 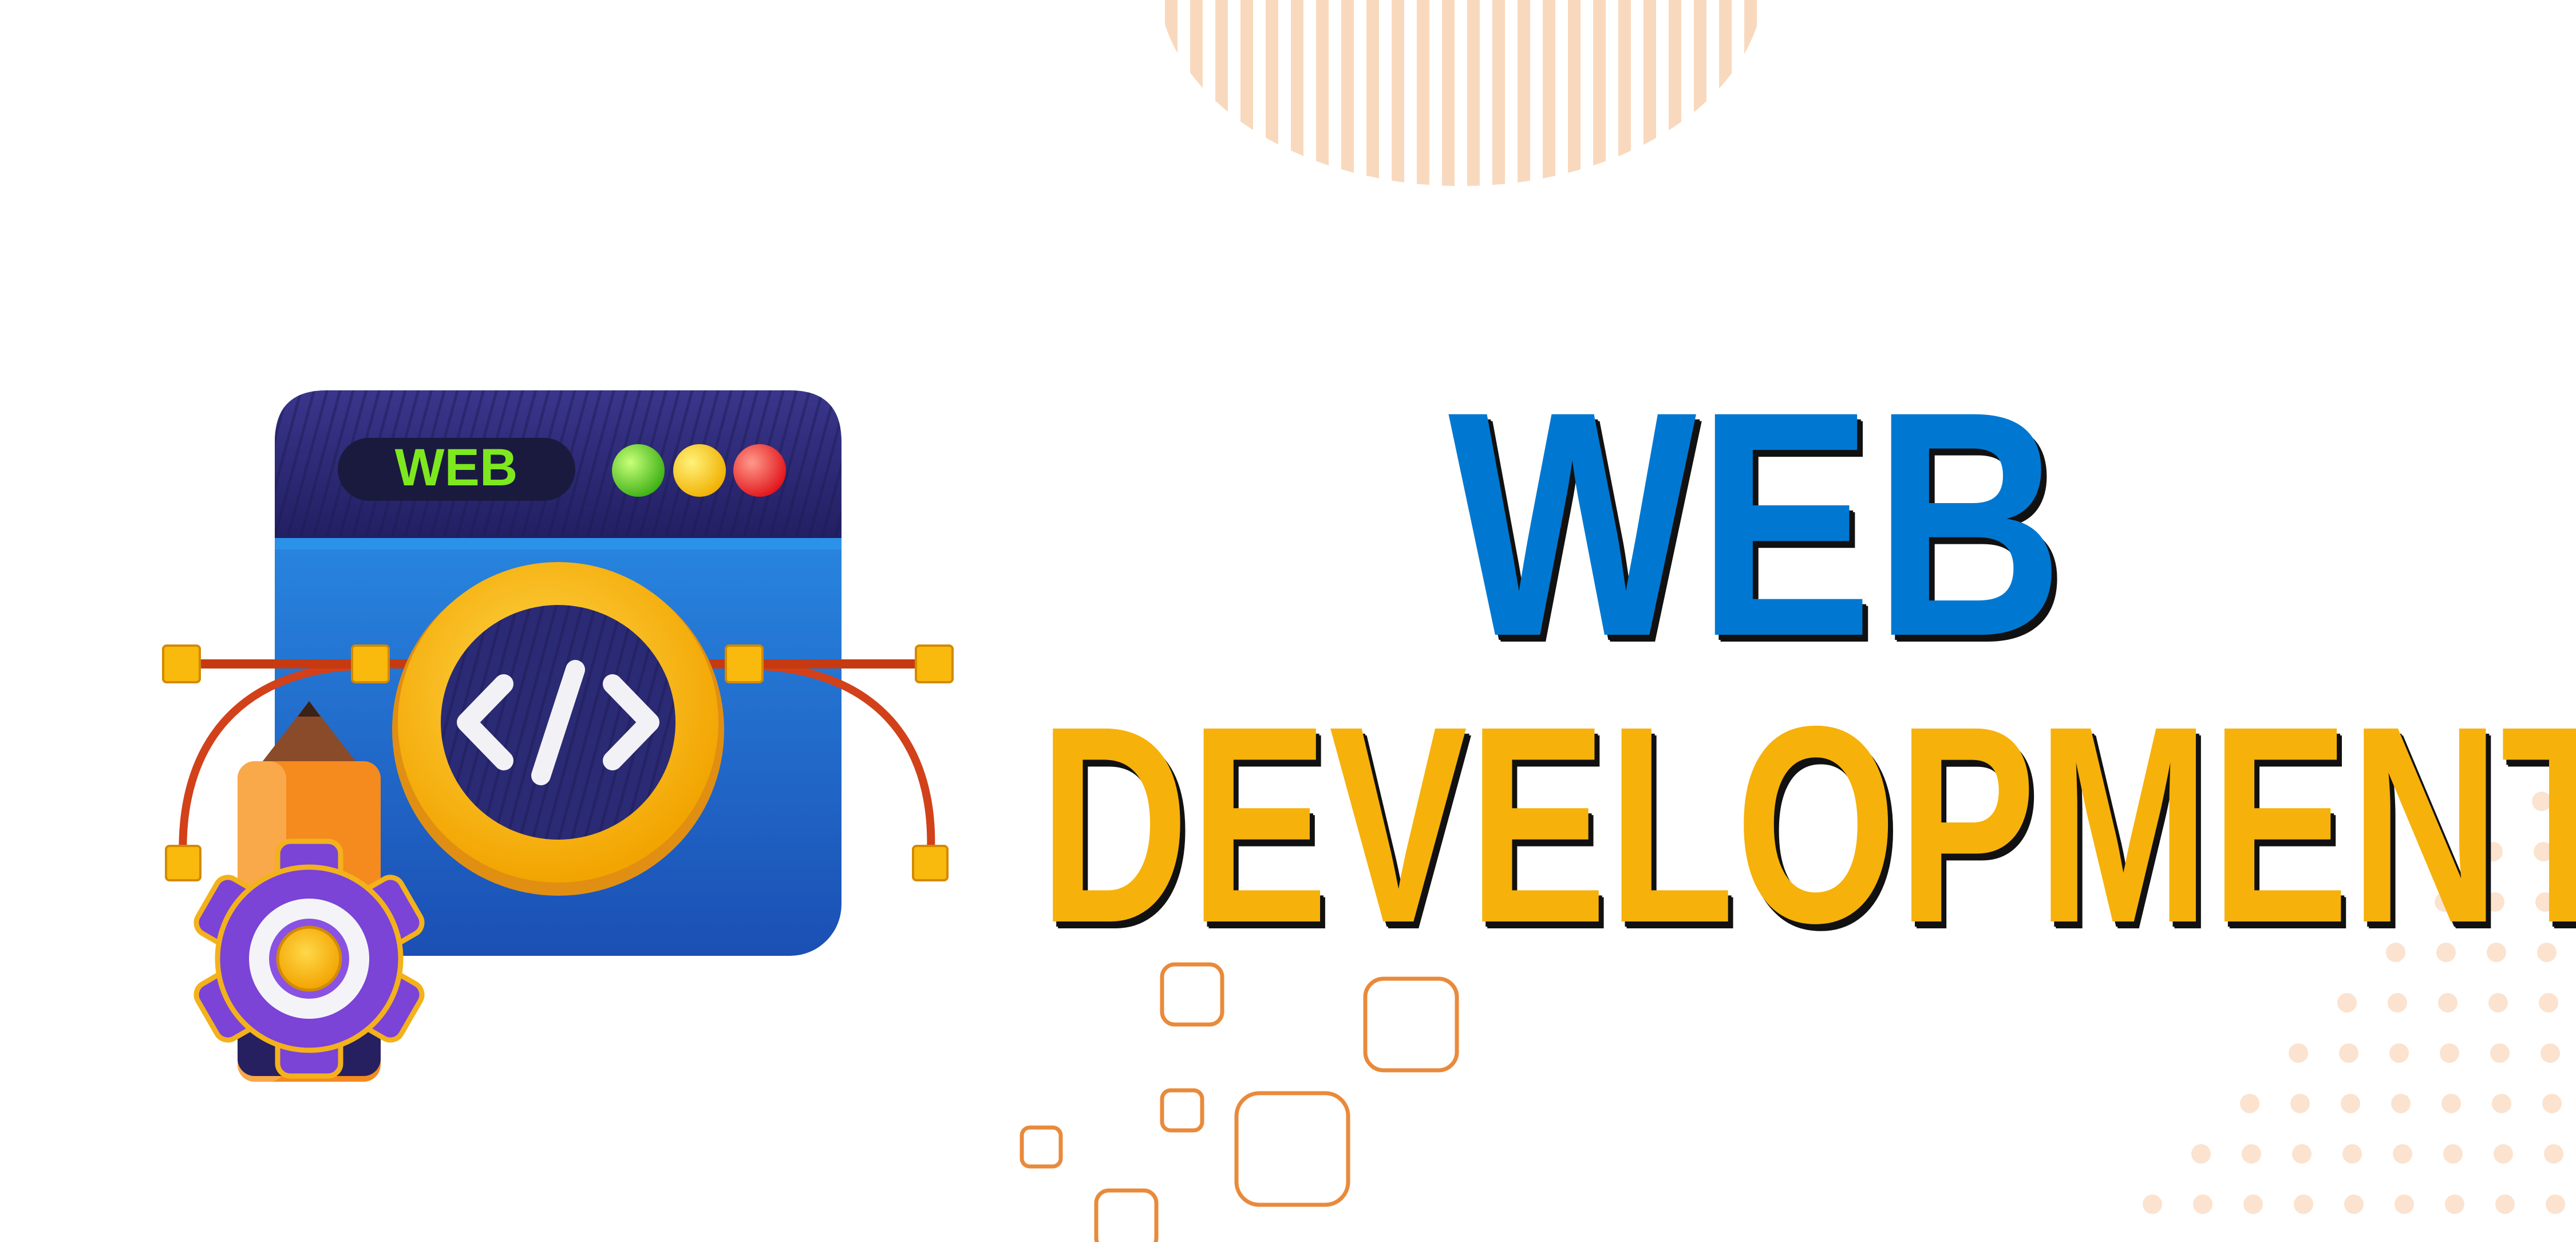 What do you see at coordinates (1239, 1102) in the screenshot?
I see `outlined-squares-decoration` at bounding box center [1239, 1102].